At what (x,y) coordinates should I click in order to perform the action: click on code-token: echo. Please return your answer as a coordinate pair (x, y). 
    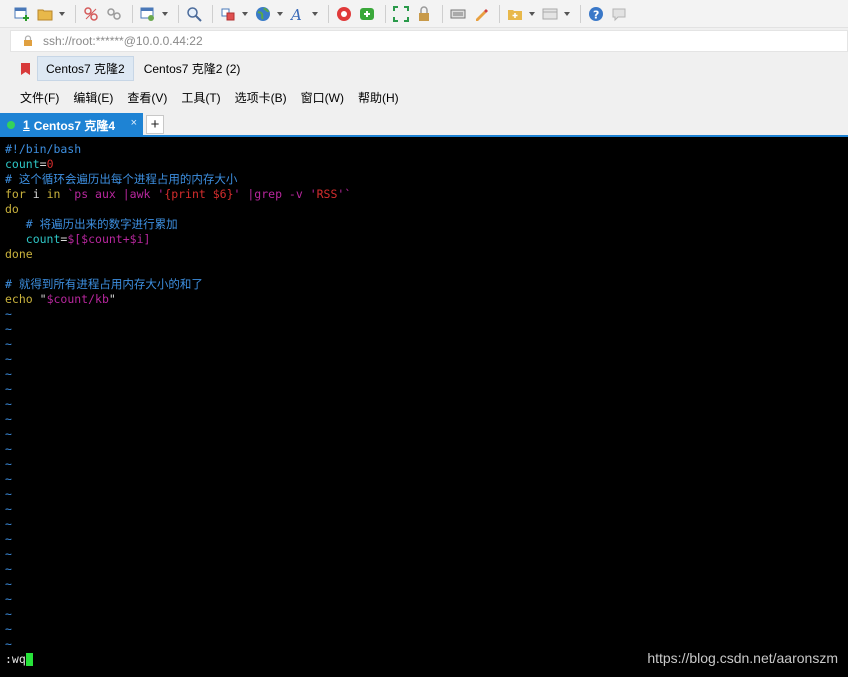
    Looking at the image, I should click on (19, 299).